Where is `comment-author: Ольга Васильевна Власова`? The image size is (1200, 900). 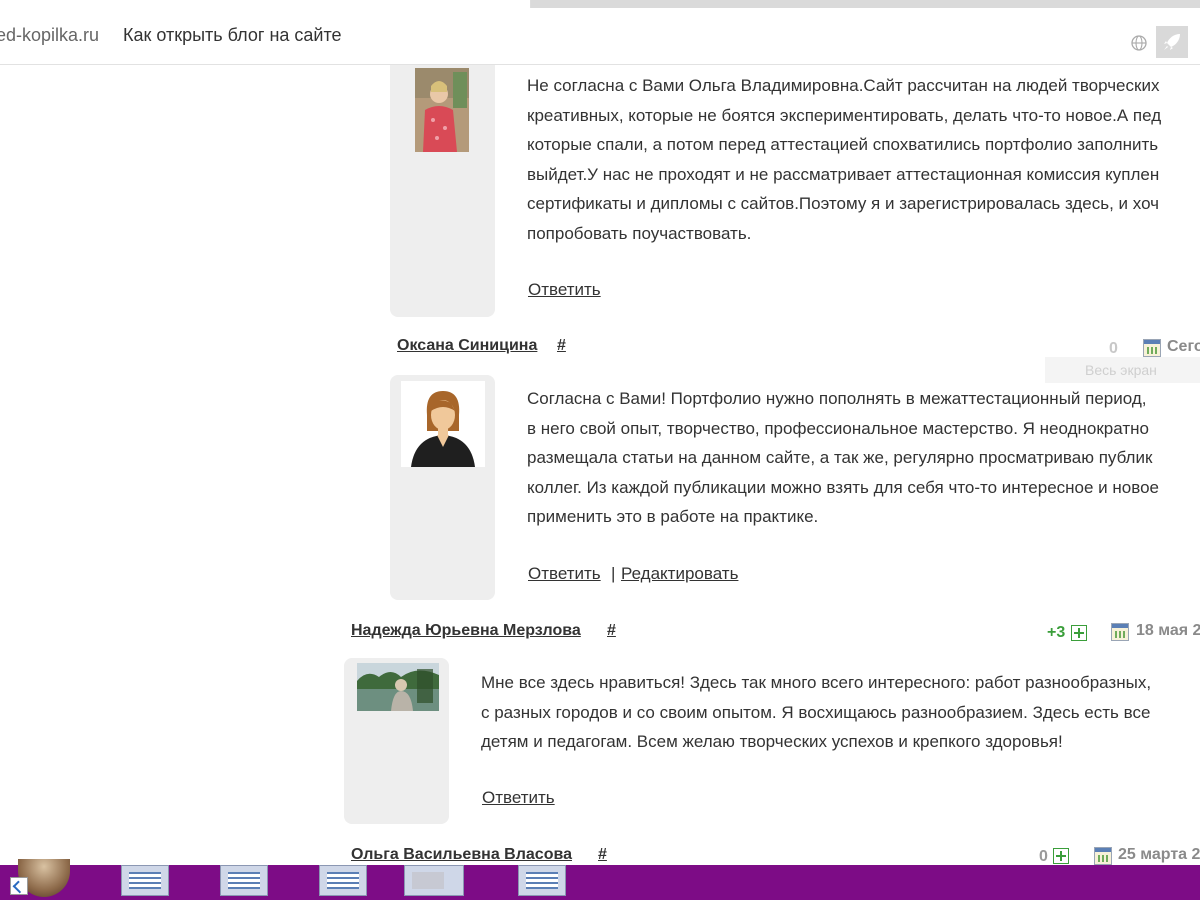 comment-author: Ольга Васильевна Власова is located at coordinates (461, 855).